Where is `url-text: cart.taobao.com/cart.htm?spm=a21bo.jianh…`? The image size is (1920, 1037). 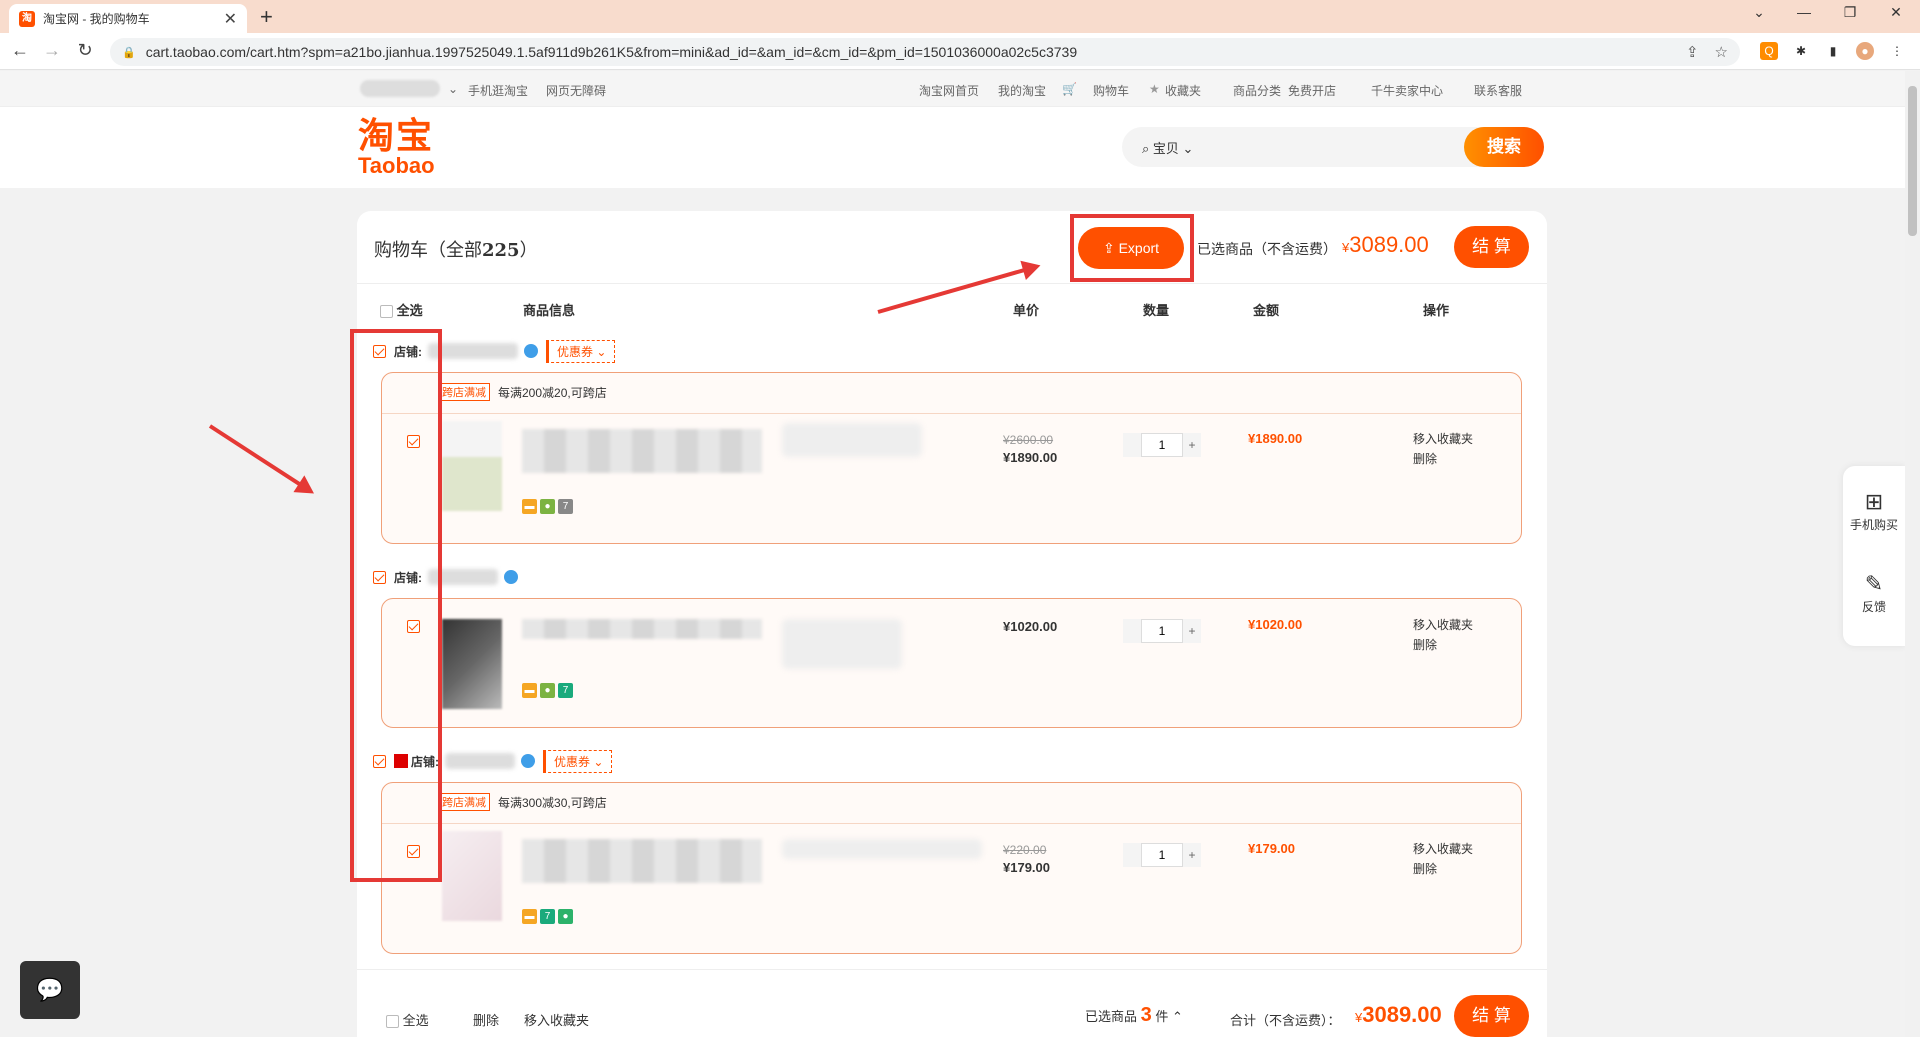 url-text: cart.taobao.com/cart.htm?spm=a21bo.jianh… is located at coordinates (908, 52).